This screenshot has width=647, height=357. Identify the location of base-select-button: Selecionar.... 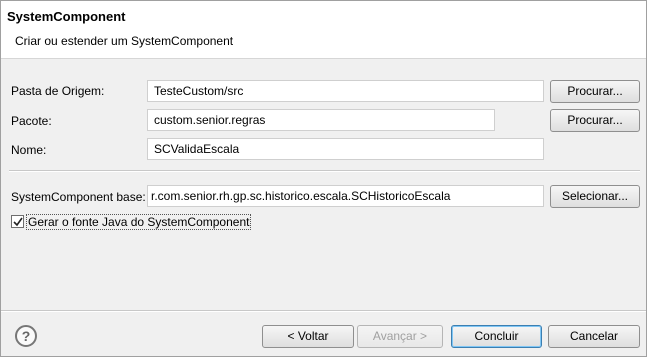
(595, 196).